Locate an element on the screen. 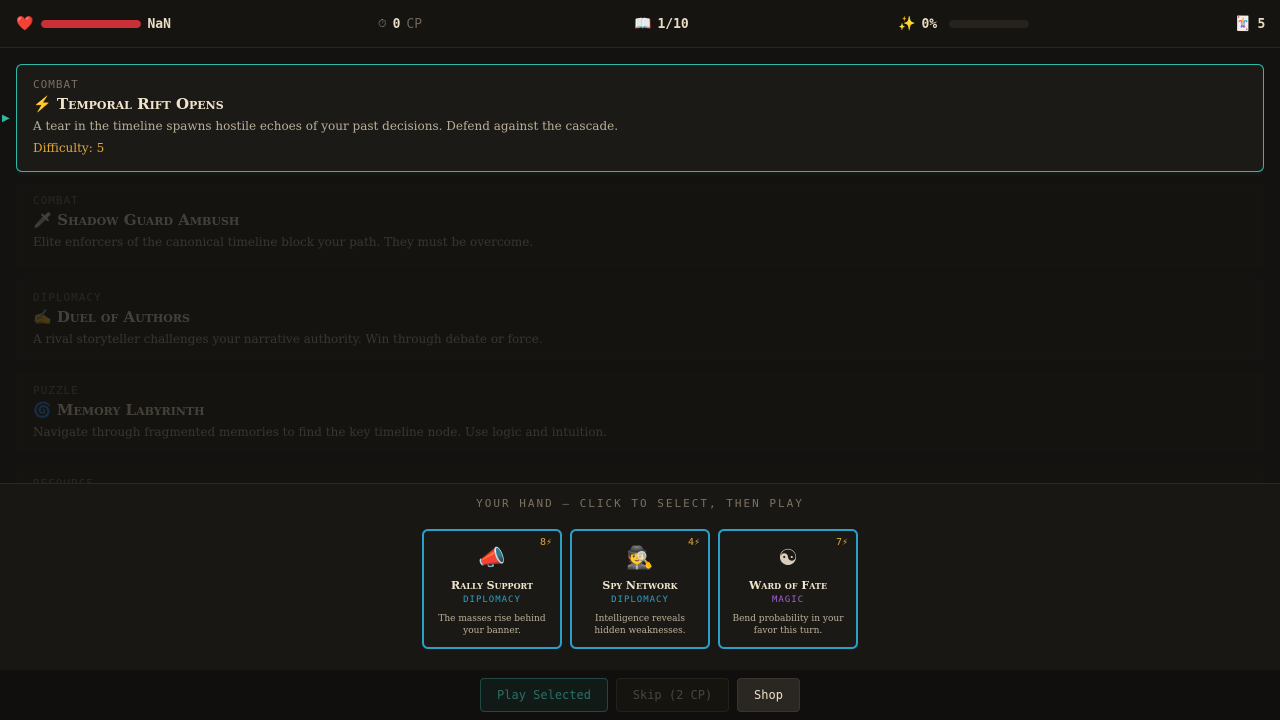  deck-display: 🃏 5 is located at coordinates (1249, 24).